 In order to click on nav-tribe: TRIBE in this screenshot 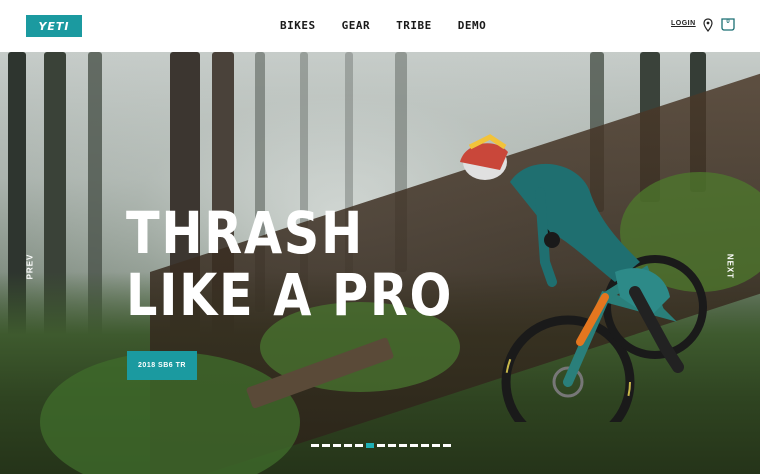, I will do `click(414, 25)`.